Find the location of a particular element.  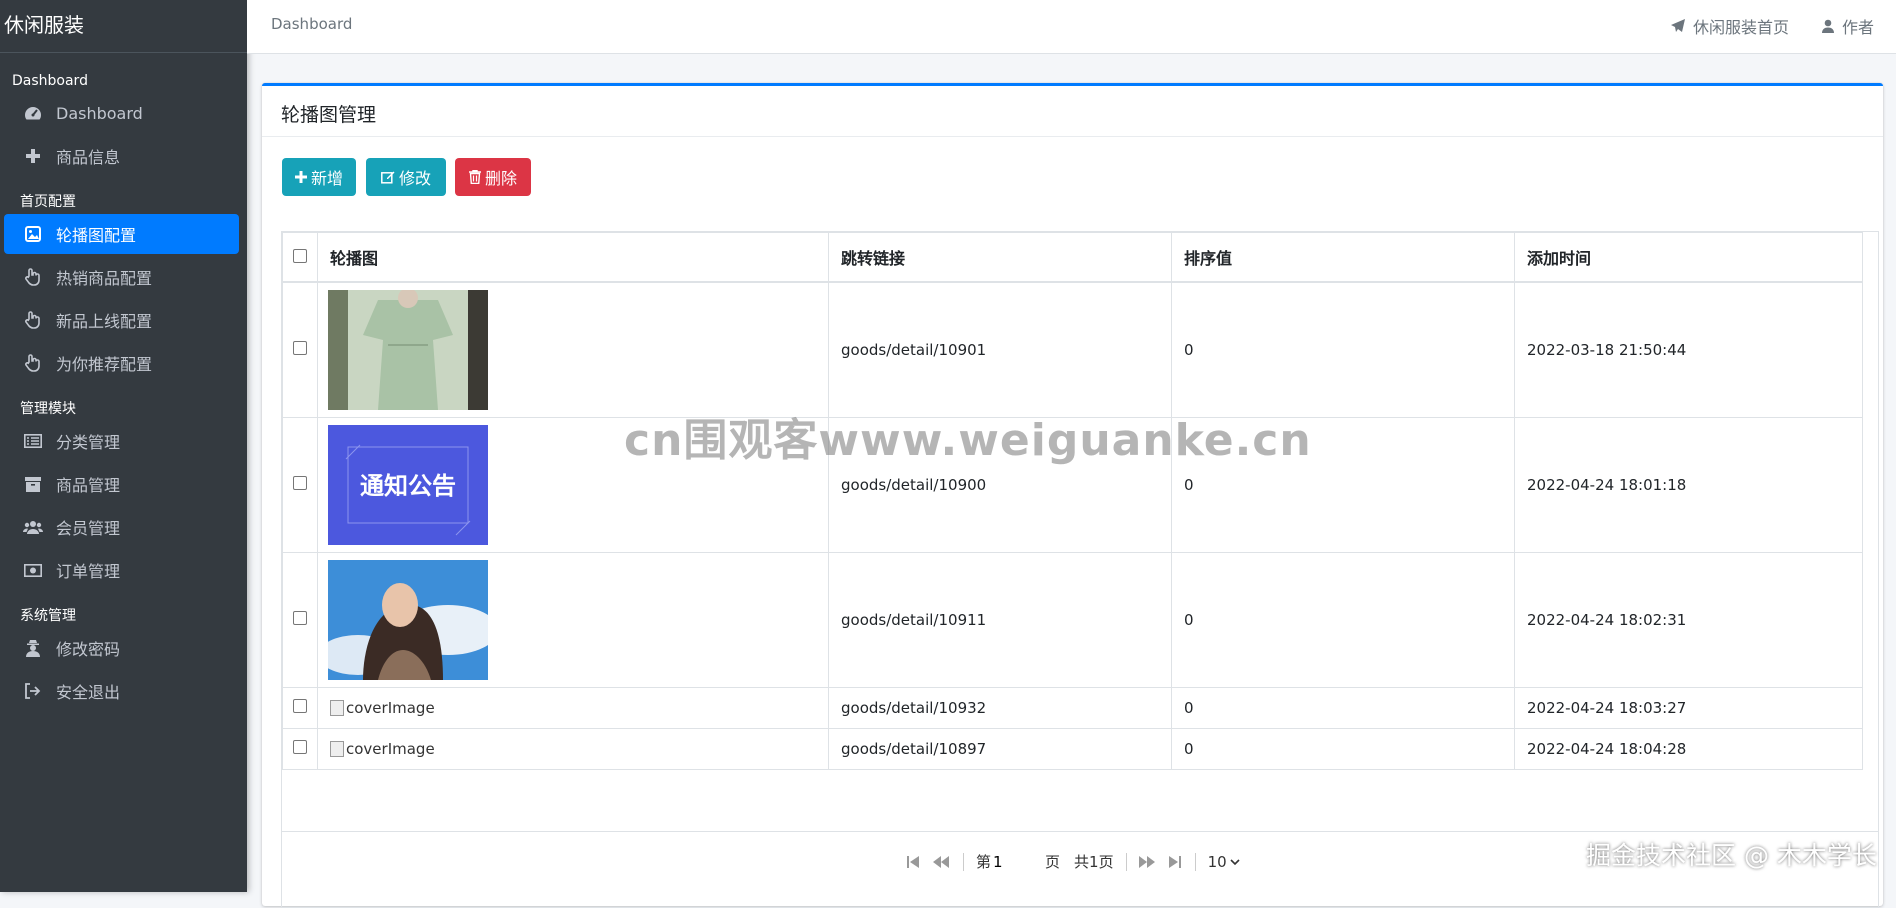

sidebar-item-category: 分类管理 is located at coordinates (121, 441).